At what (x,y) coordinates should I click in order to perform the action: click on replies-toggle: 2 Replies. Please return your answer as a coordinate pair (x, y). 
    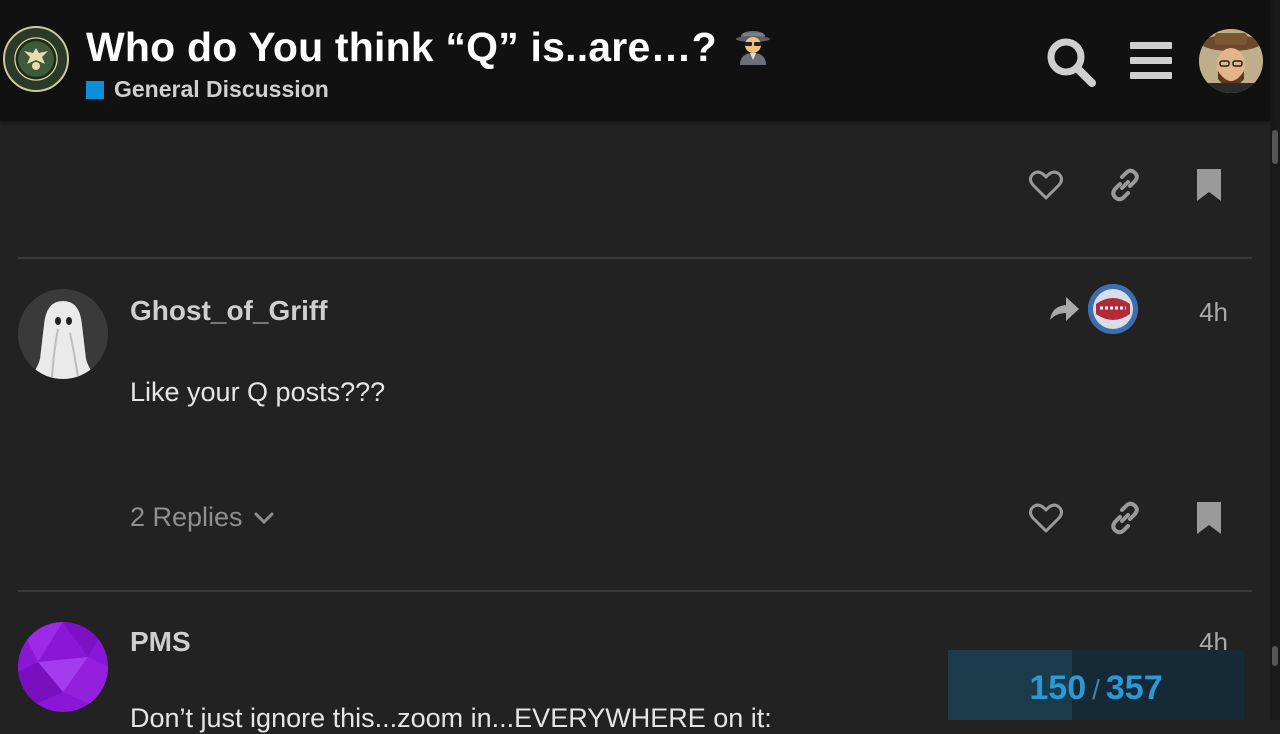
    Looking at the image, I should click on (202, 517).